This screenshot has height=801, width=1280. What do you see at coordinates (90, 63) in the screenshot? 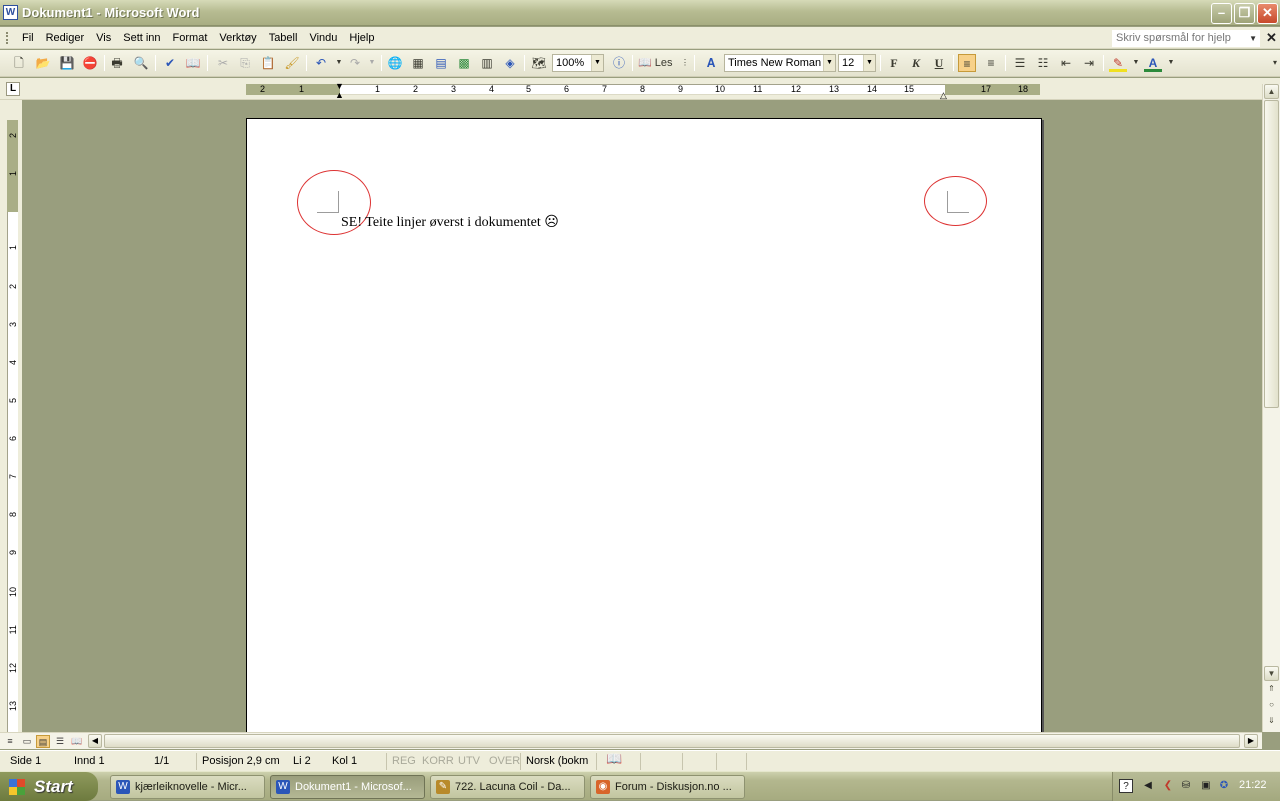
I see `permission-icon: ⛔` at bounding box center [90, 63].